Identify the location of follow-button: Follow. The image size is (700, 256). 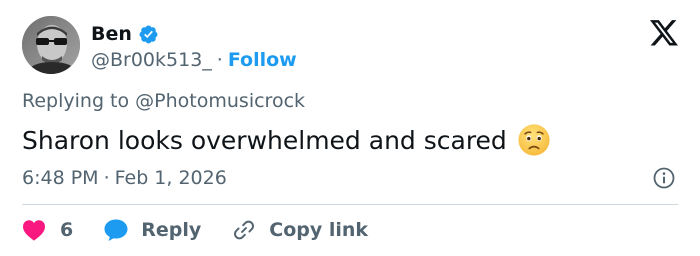
(262, 60).